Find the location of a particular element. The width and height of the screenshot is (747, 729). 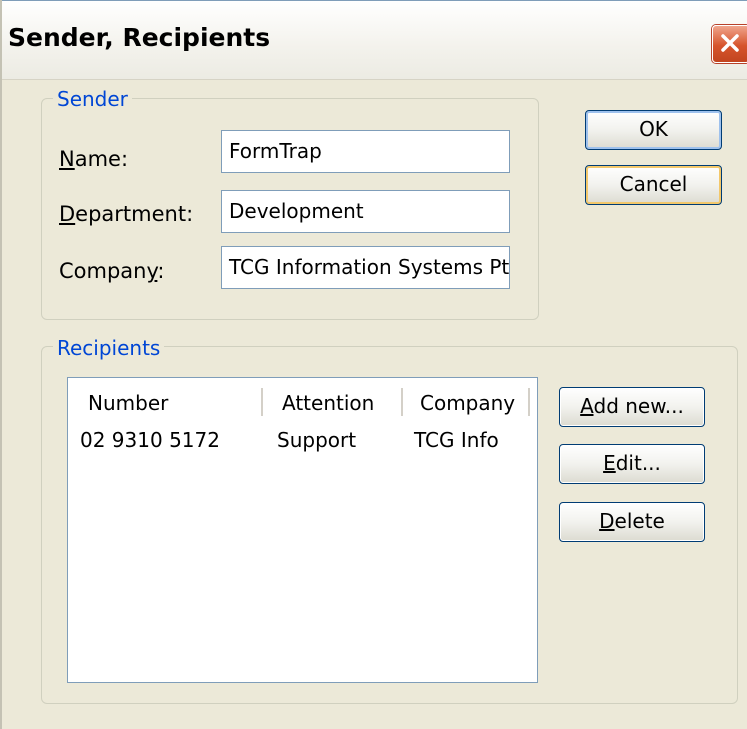

company-label-text-post: : is located at coordinates (161, 271).